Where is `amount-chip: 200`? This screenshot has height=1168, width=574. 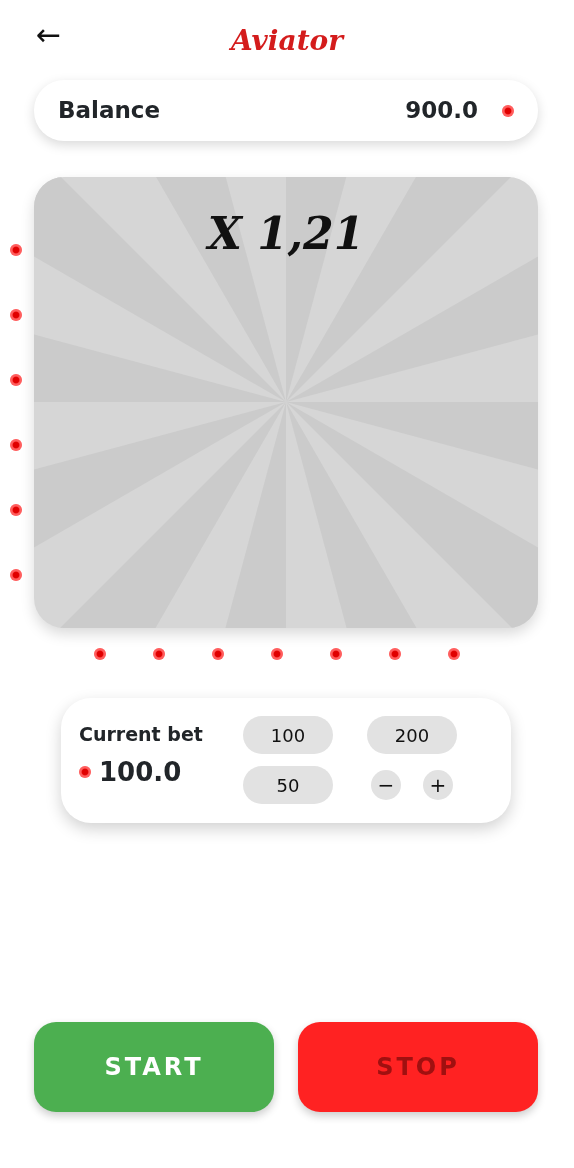 amount-chip: 200 is located at coordinates (412, 735).